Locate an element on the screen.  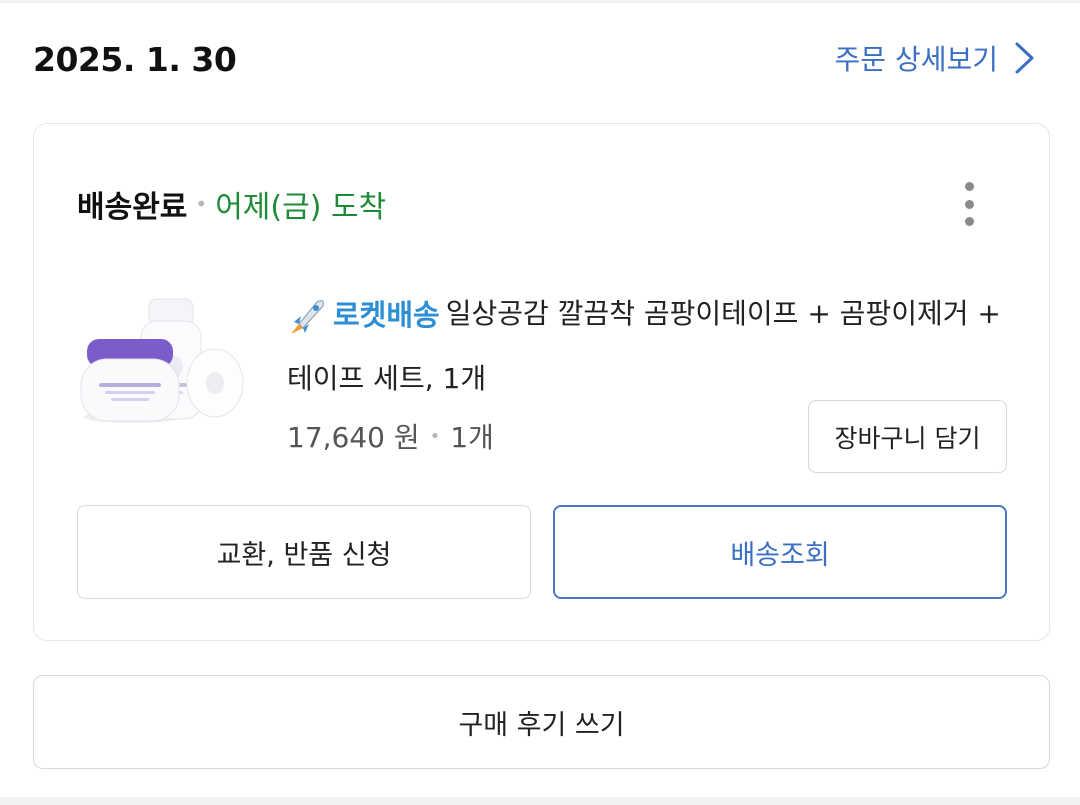
bottom-divider is located at coordinates (540, 801).